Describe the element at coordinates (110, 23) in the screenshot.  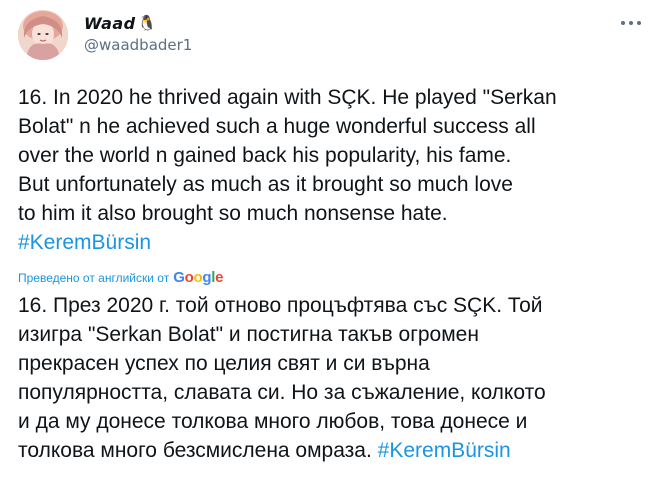
I see `display-name-text: Waad` at that location.